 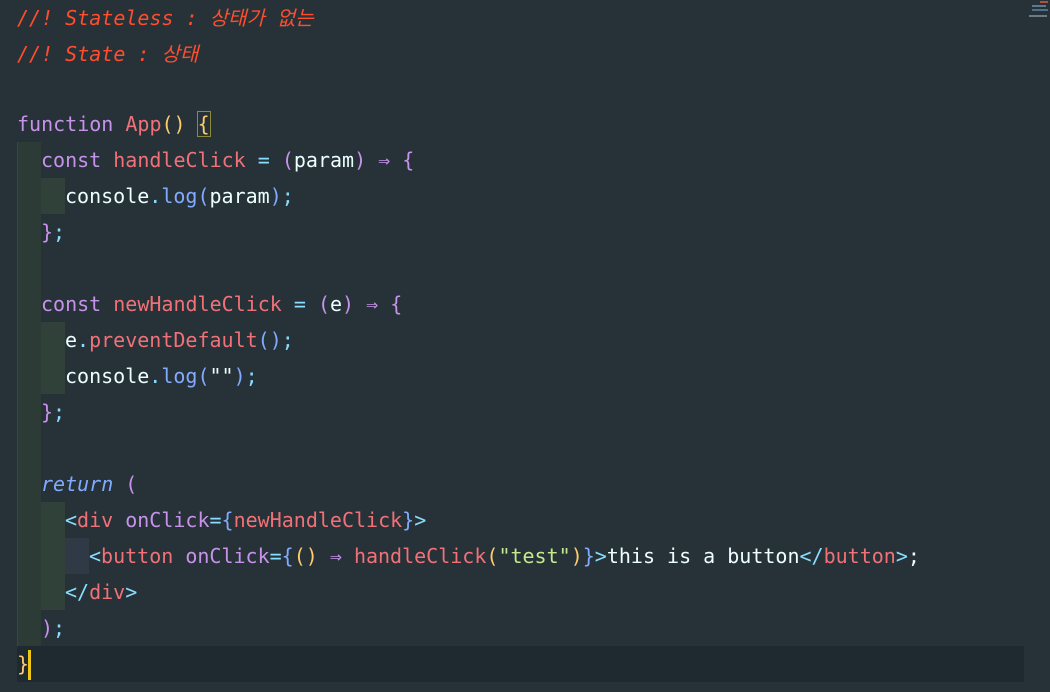 What do you see at coordinates (525, 18) in the screenshot?
I see `code-line: //! Stateless : 상태가 없는` at bounding box center [525, 18].